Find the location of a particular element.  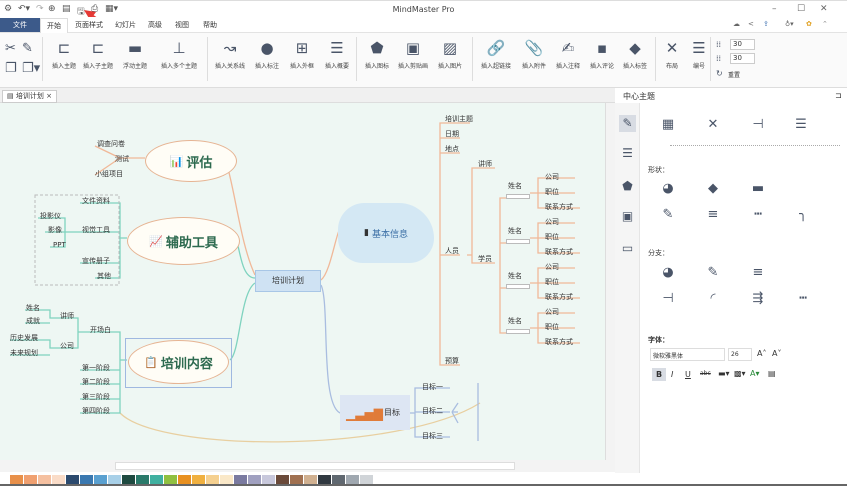

subtopic: 日期 is located at coordinates (452, 134).